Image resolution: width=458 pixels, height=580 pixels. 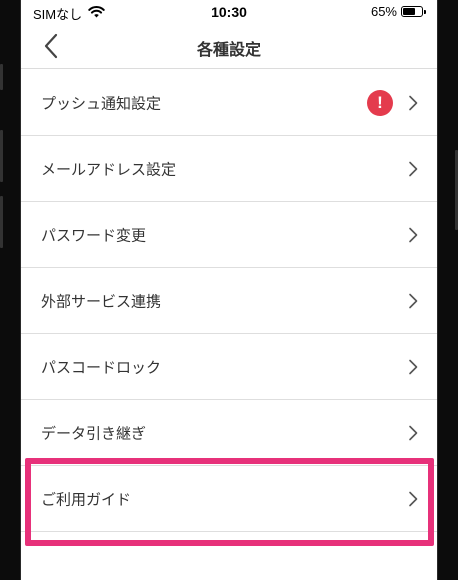 What do you see at coordinates (229, 169) in the screenshot?
I see `settings-row-email: メールアドレス設定` at bounding box center [229, 169].